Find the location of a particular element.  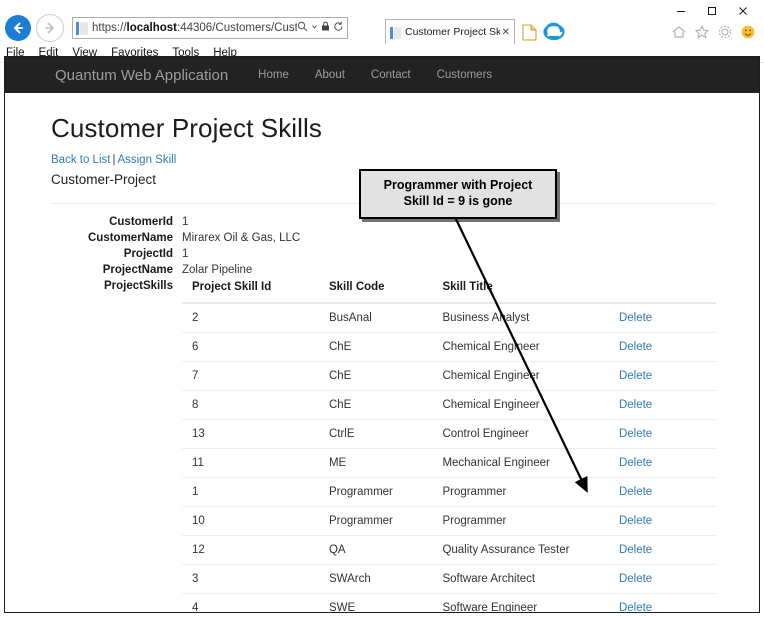

cell-skill-code: QA is located at coordinates (385, 550).